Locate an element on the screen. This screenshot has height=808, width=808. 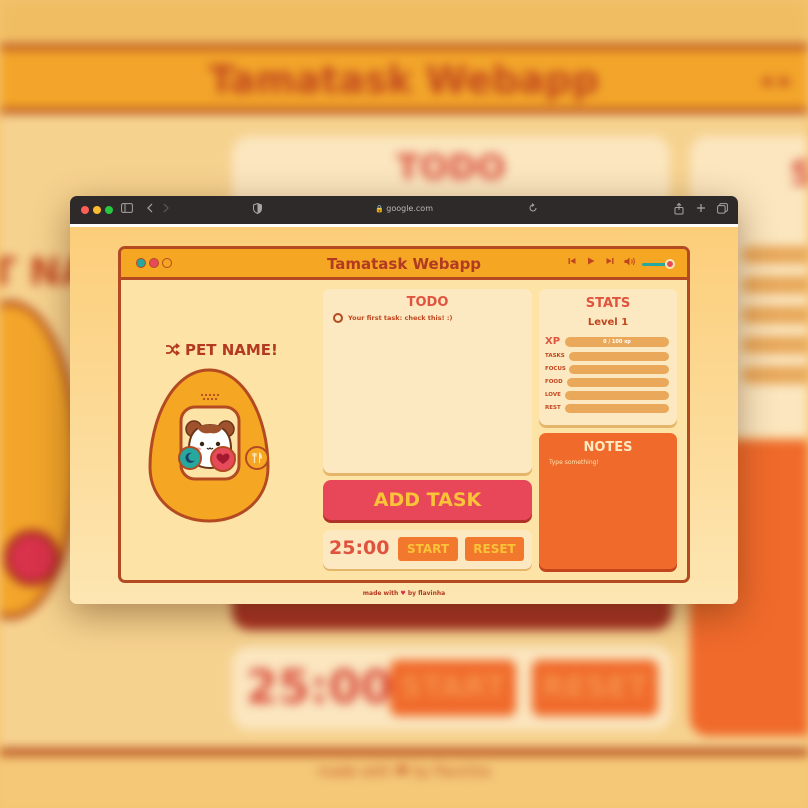
add-task-button: ADD TASK is located at coordinates (427, 500).